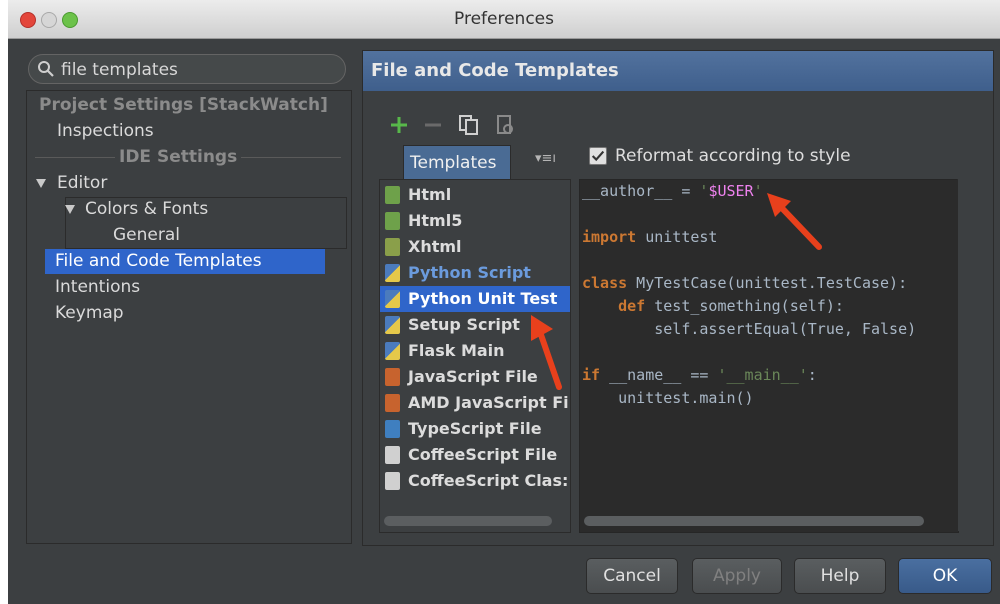  What do you see at coordinates (435, 246) in the screenshot?
I see `list-item-label: Xhtml` at bounding box center [435, 246].